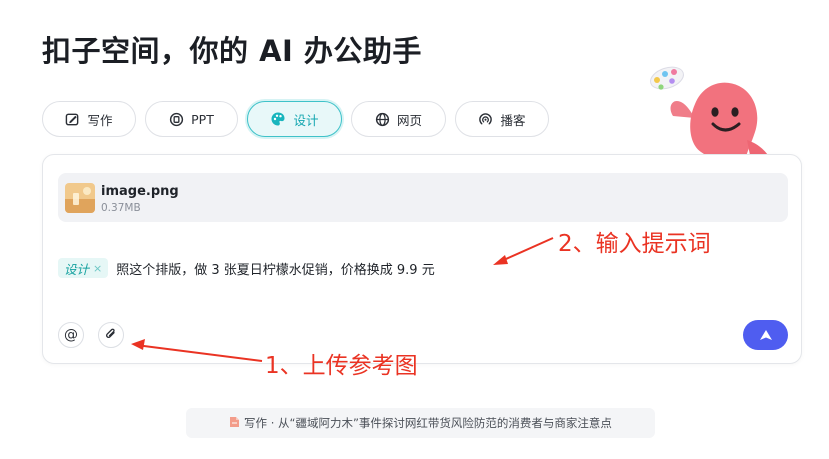 Image resolution: width=829 pixels, height=459 pixels. I want to click on at-icon: @, so click(71, 335).